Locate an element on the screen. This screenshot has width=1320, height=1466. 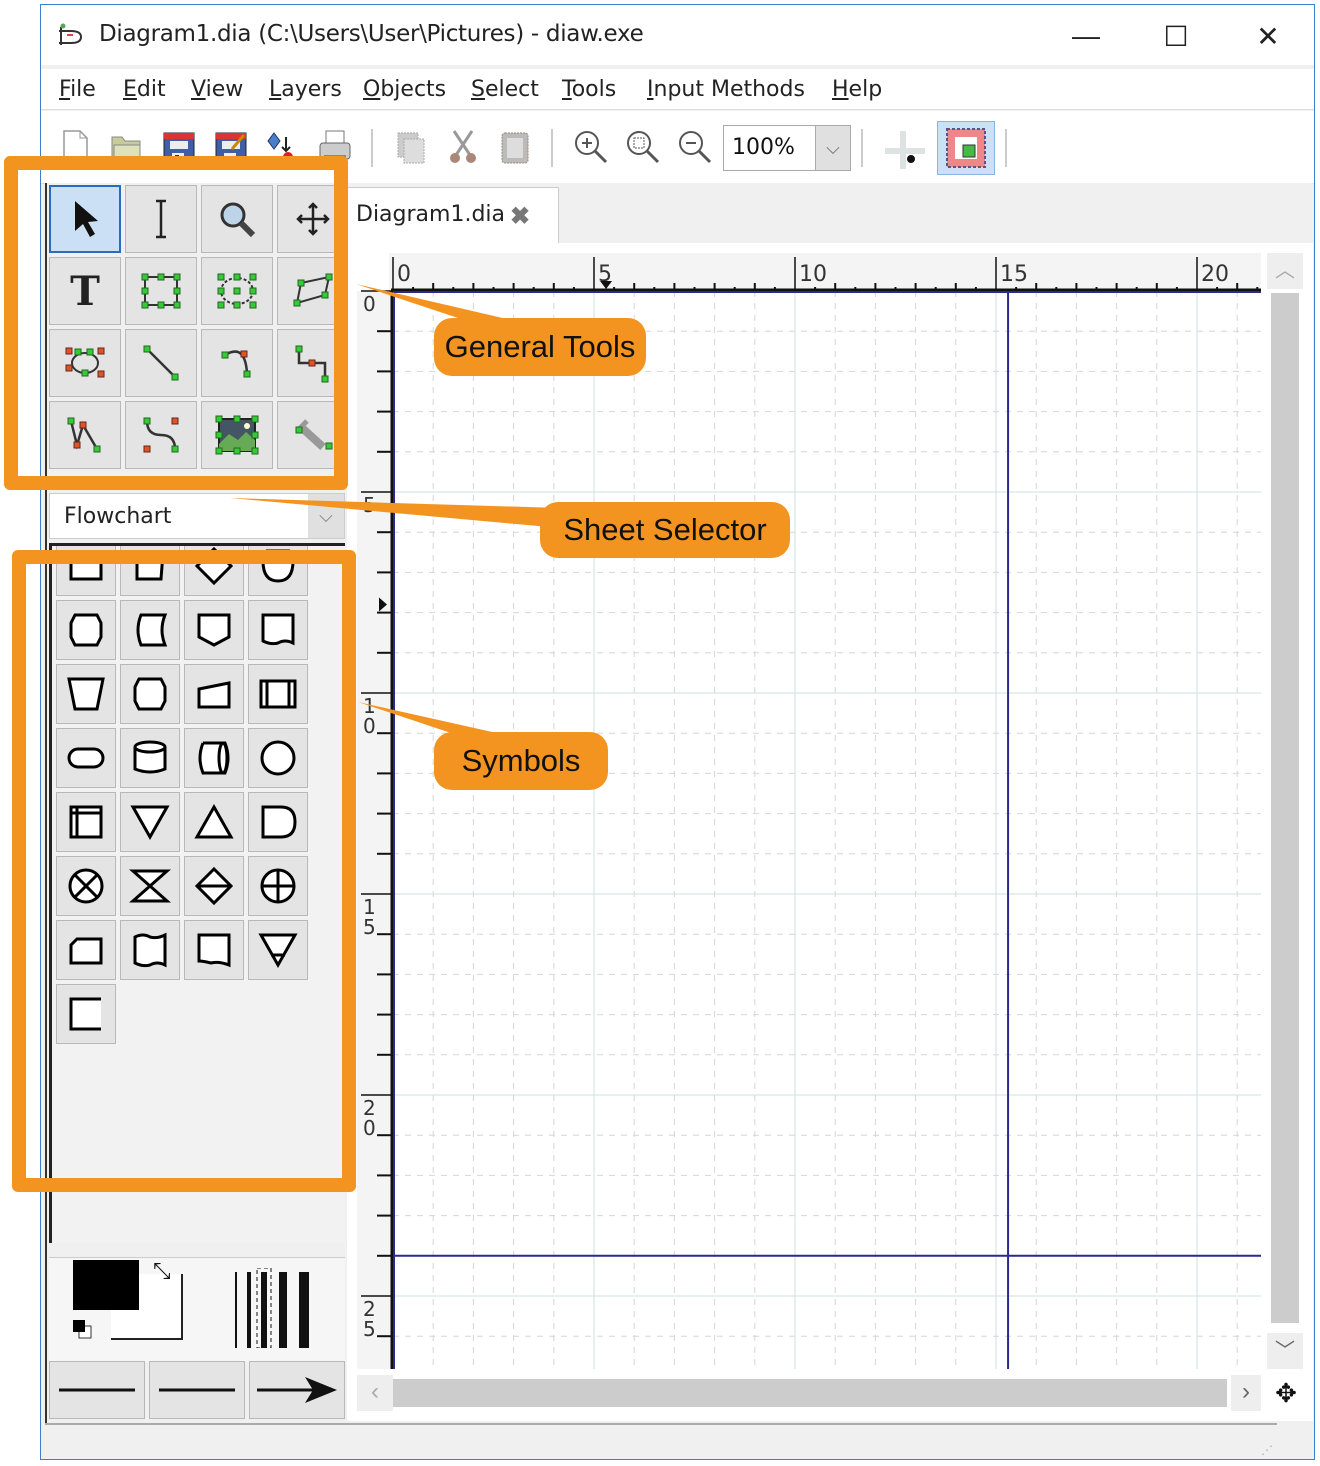
document-tabs: Diagram1.dia ✖ is located at coordinates (830, 213).